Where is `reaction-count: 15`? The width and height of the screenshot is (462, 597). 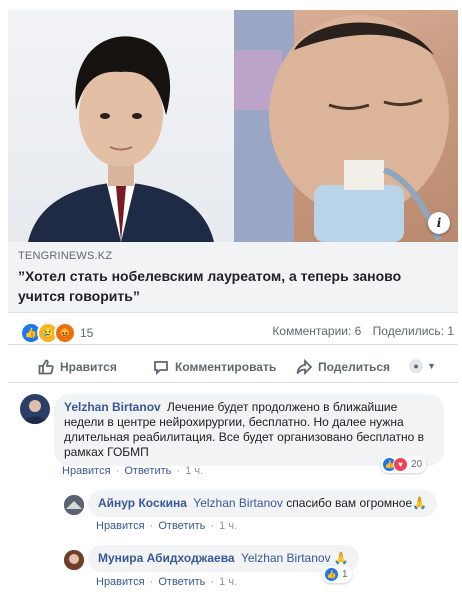 reaction-count: 15 is located at coordinates (87, 333).